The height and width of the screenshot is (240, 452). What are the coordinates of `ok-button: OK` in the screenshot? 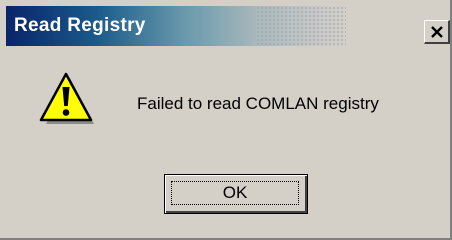 It's located at (236, 194).